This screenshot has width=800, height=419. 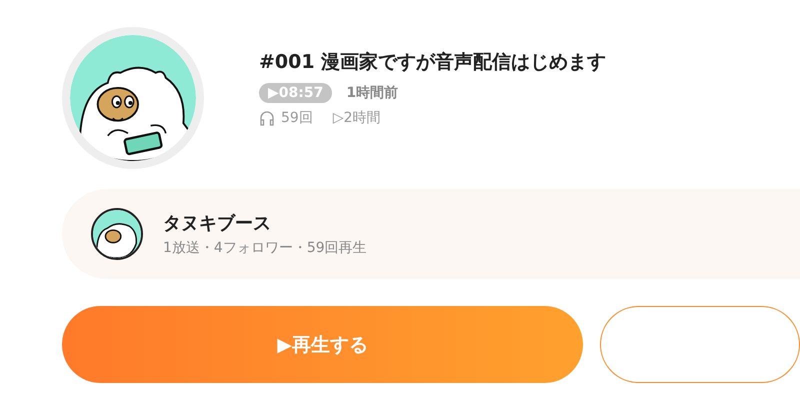 I want to click on channel-name: タヌキブース, so click(x=217, y=223).